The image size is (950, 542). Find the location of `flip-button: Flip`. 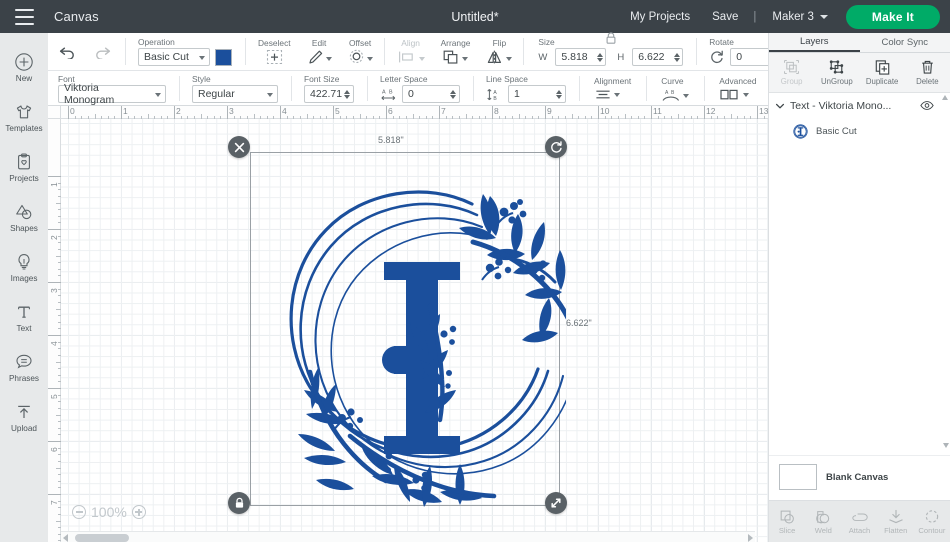

flip-button: Flip is located at coordinates (499, 51).